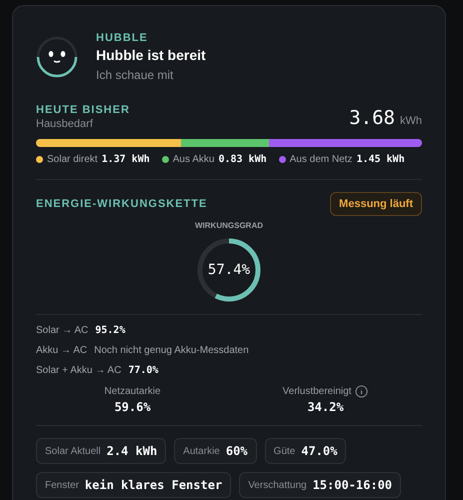  I want to click on chip-label: Autarkie, so click(201, 451).